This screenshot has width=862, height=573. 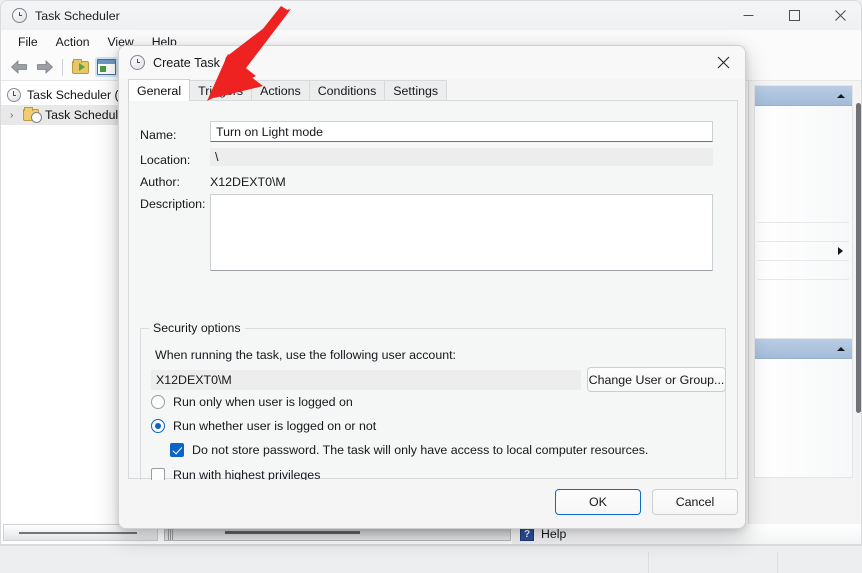 What do you see at coordinates (695, 502) in the screenshot?
I see `cancel-button: Cancel` at bounding box center [695, 502].